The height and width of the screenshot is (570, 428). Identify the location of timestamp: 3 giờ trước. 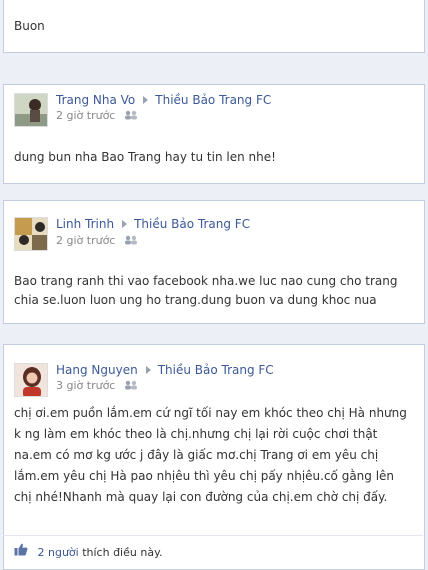
(85, 385).